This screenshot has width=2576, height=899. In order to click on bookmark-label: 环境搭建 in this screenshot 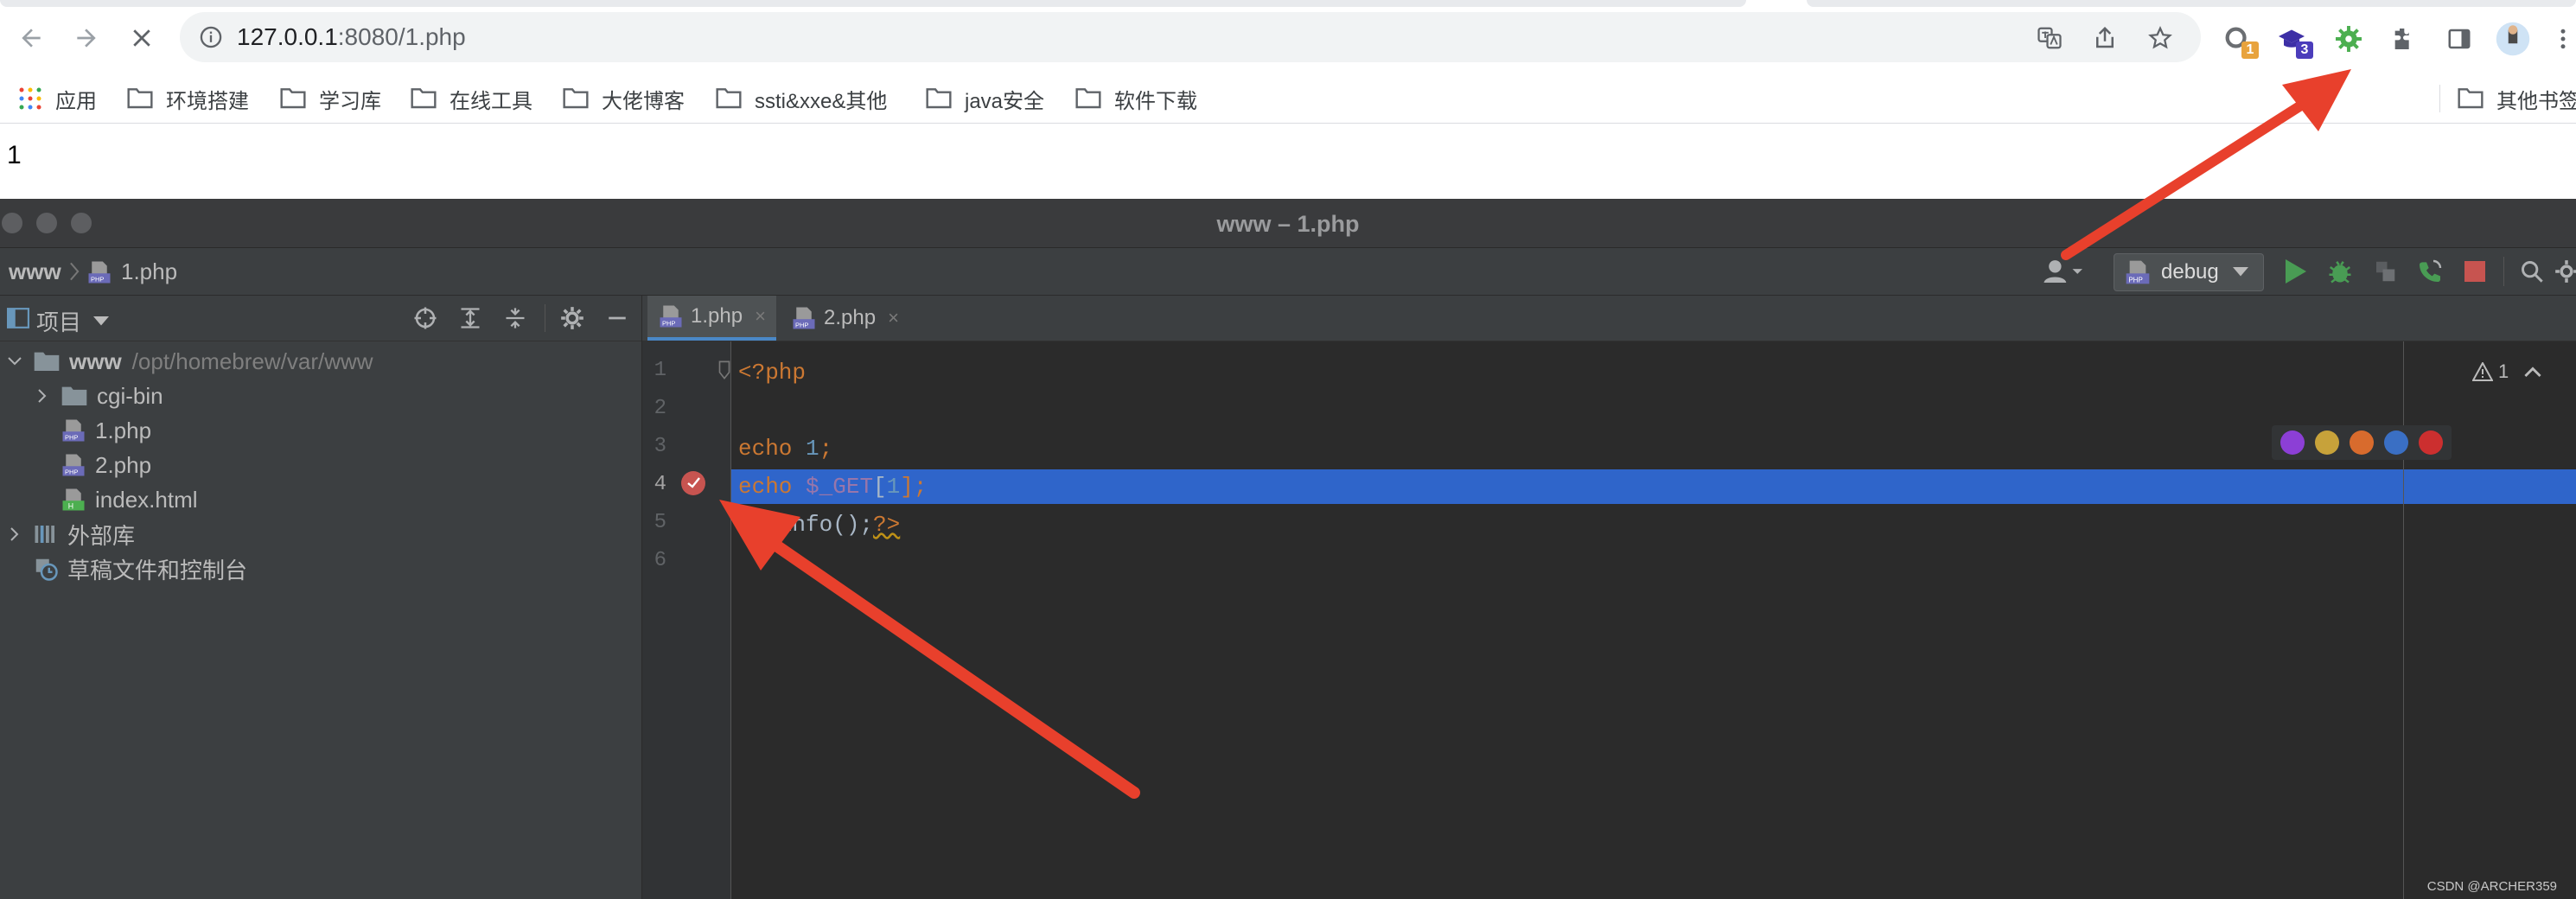, I will do `click(207, 101)`.